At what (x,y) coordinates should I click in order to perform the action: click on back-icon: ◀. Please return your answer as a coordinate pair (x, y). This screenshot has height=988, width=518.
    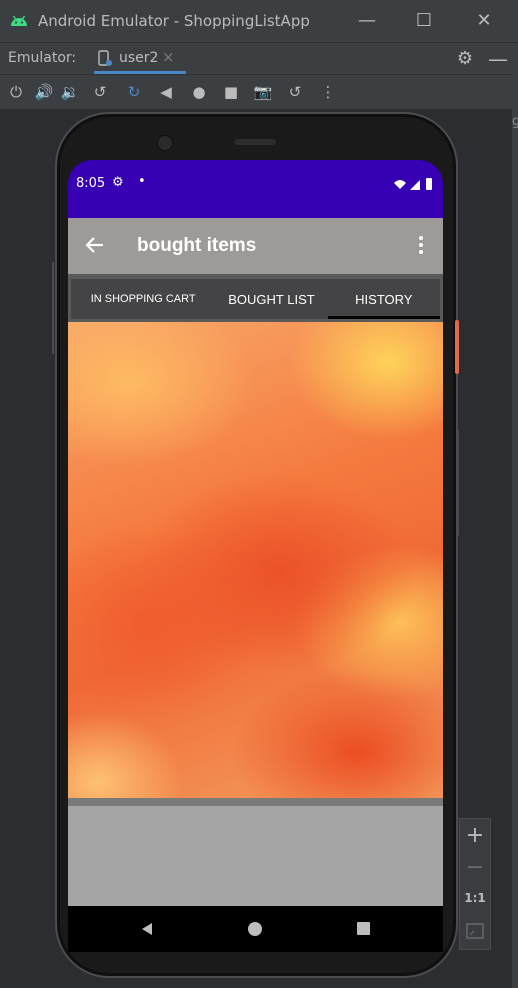
    Looking at the image, I should click on (166, 92).